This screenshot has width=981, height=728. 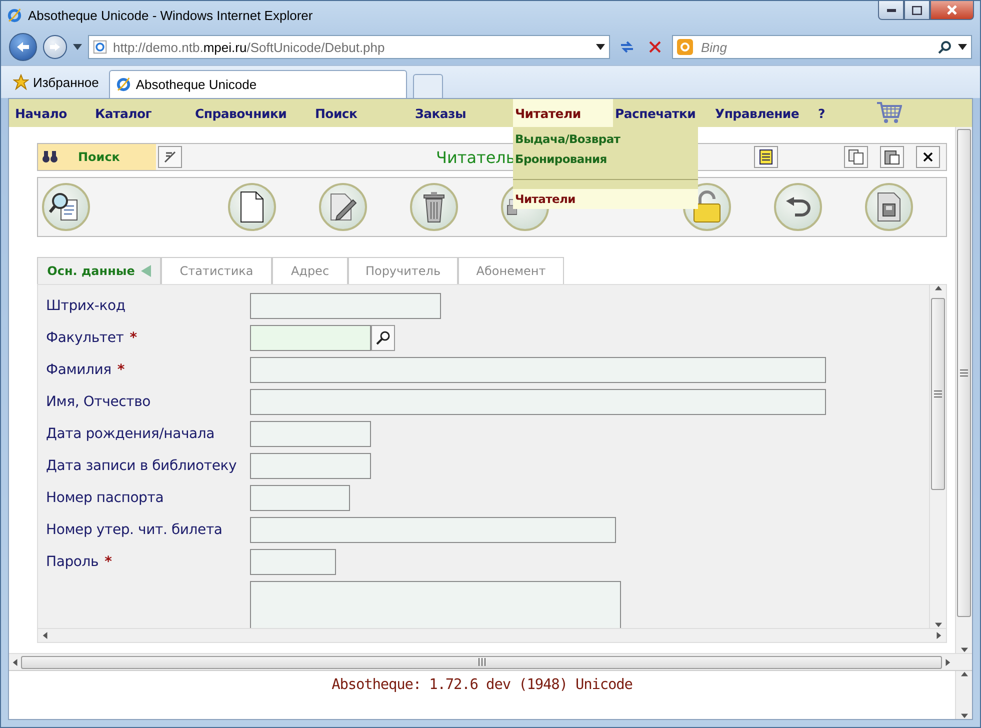 What do you see at coordinates (79, 370) in the screenshot?
I see `field-label: Фамилия` at bounding box center [79, 370].